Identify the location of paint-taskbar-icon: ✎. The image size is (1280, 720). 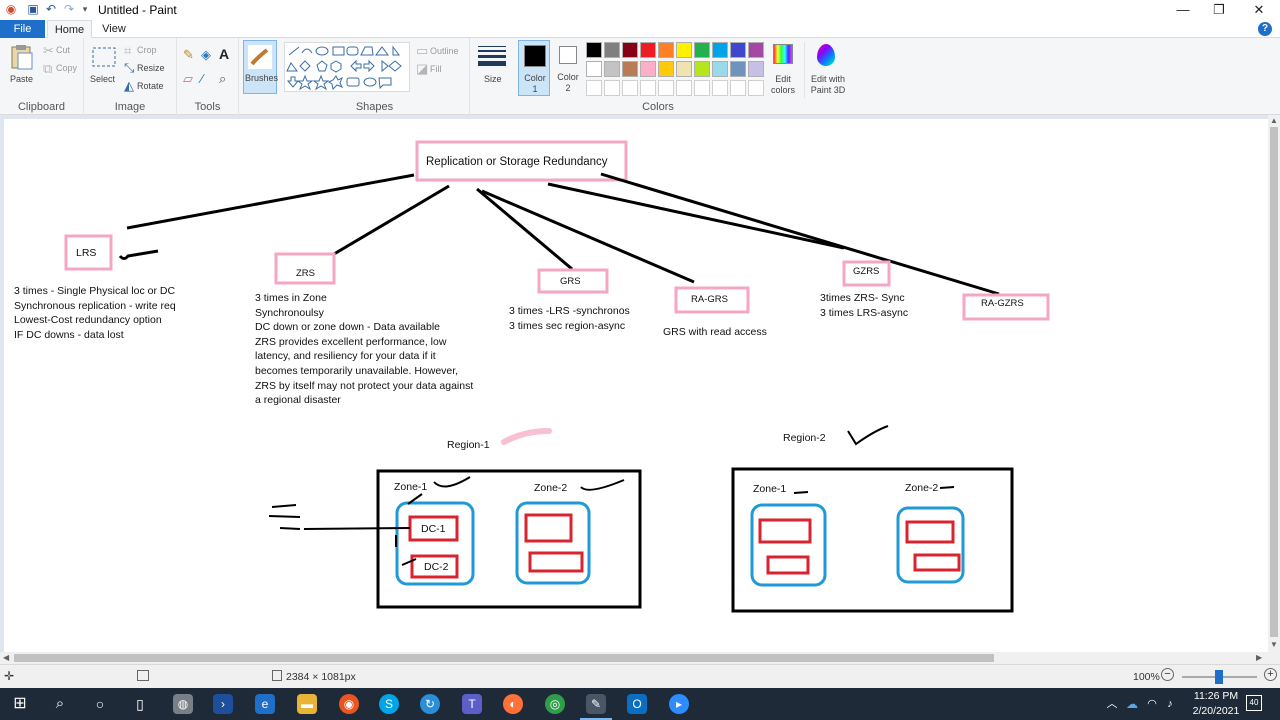
(596, 704).